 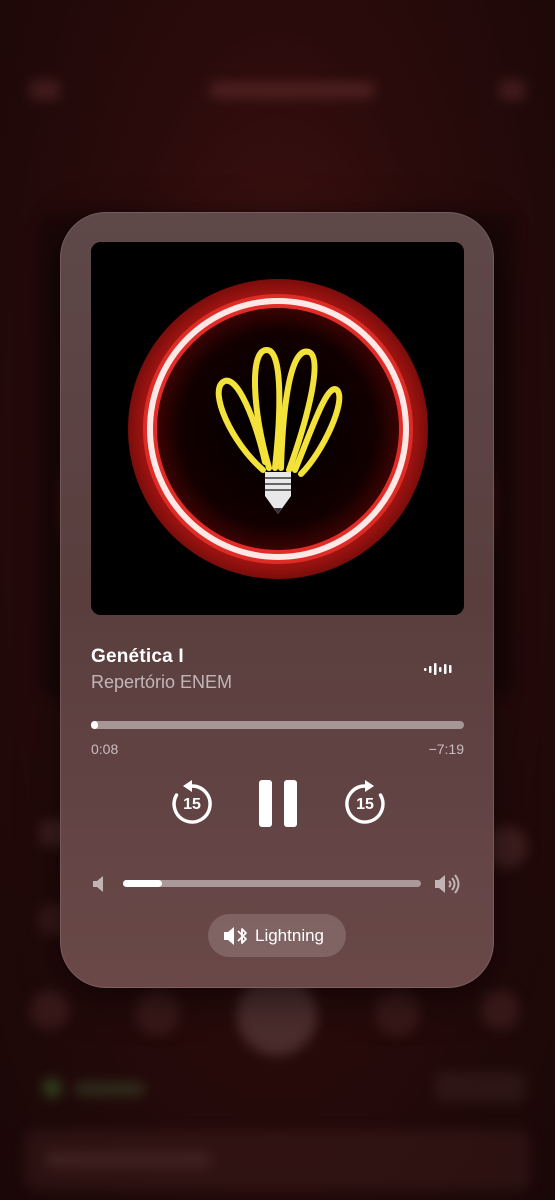 What do you see at coordinates (480, 1087) in the screenshot?
I see `bg-action-icons` at bounding box center [480, 1087].